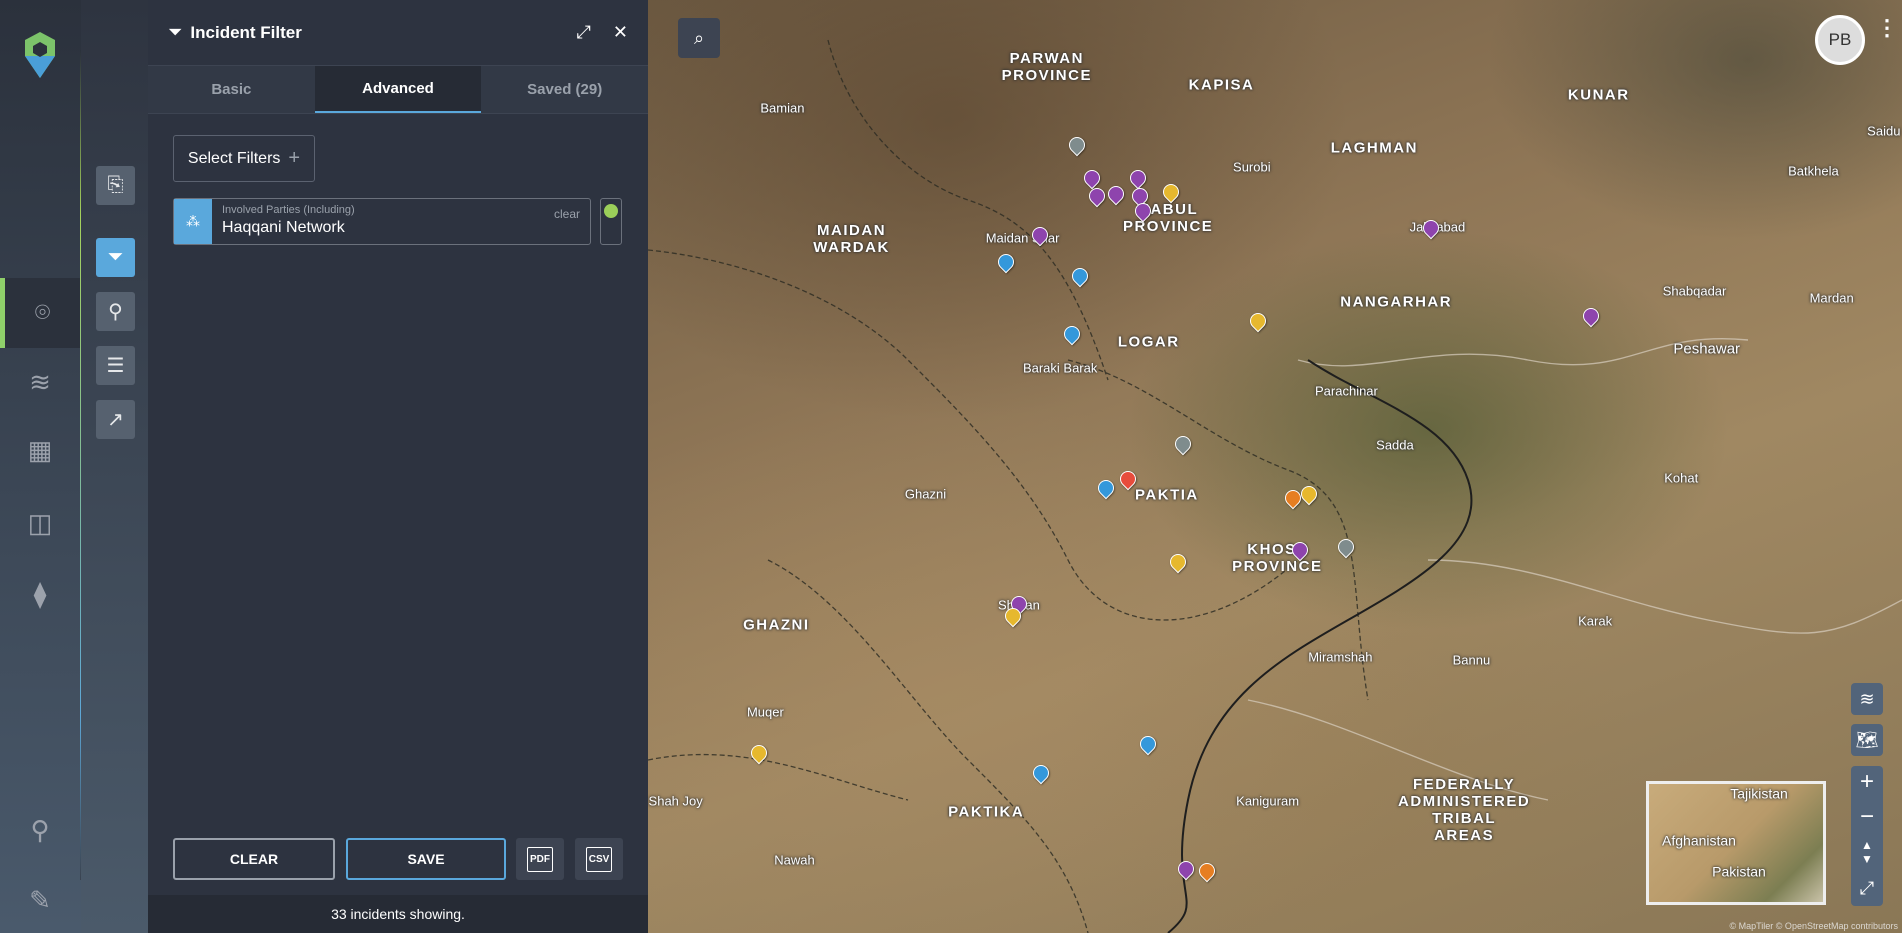 This screenshot has width=1902, height=933. What do you see at coordinates (294, 158) in the screenshot?
I see `plus-icon: +` at bounding box center [294, 158].